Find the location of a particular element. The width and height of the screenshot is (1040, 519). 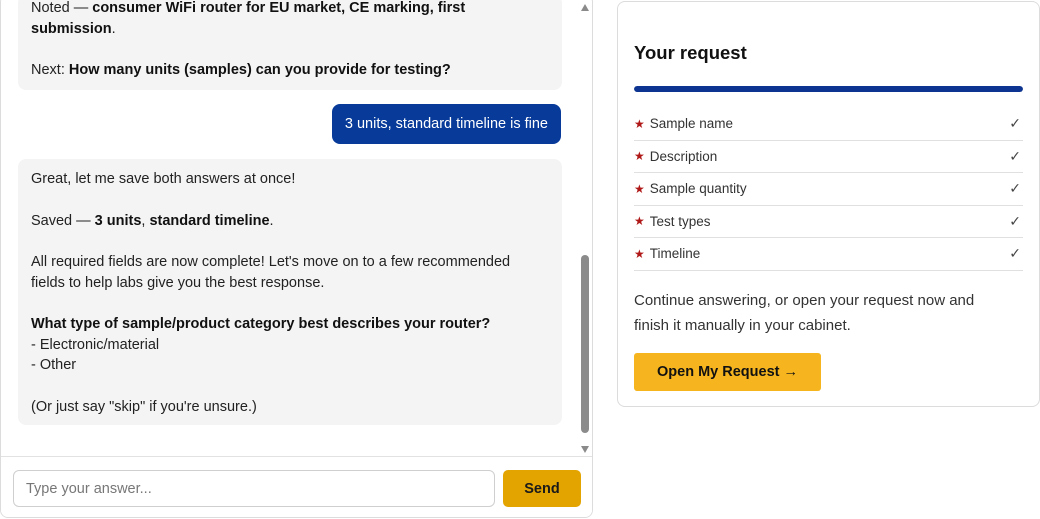

message-line: Saved — 3 units, standard timeline. is located at coordinates (152, 220).